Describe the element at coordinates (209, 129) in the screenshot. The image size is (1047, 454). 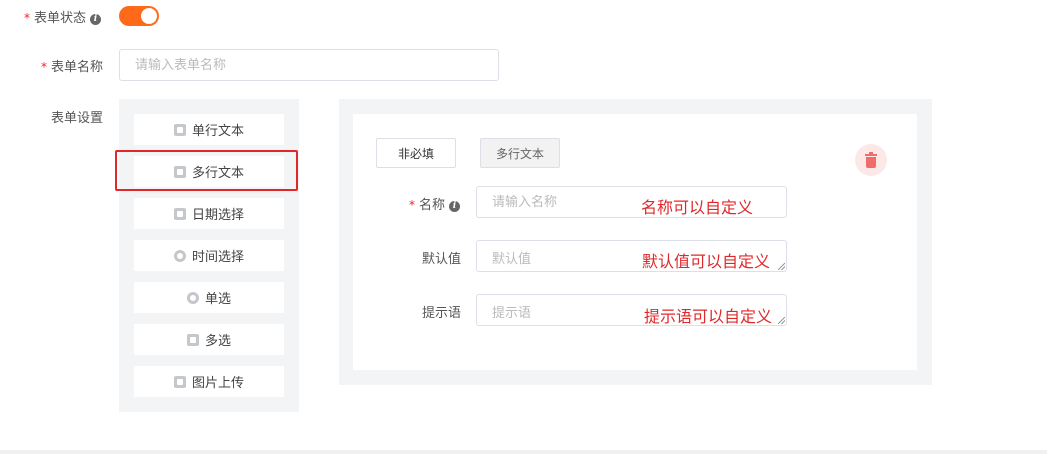
I see `palette-item-single-line-text: 单行文本` at that location.